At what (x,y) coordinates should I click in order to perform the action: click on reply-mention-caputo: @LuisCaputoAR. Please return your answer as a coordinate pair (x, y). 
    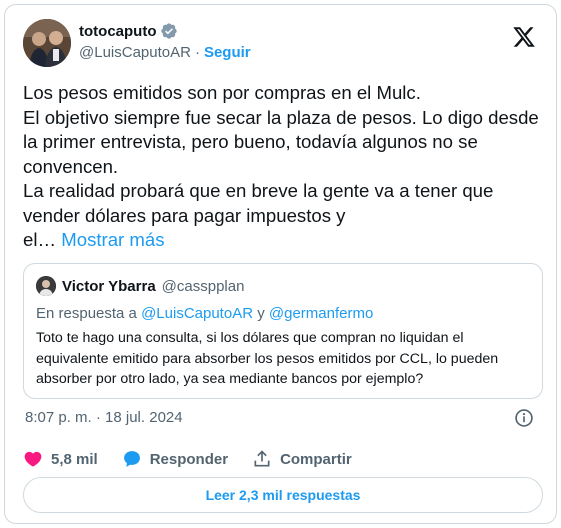
    Looking at the image, I should click on (197, 313).